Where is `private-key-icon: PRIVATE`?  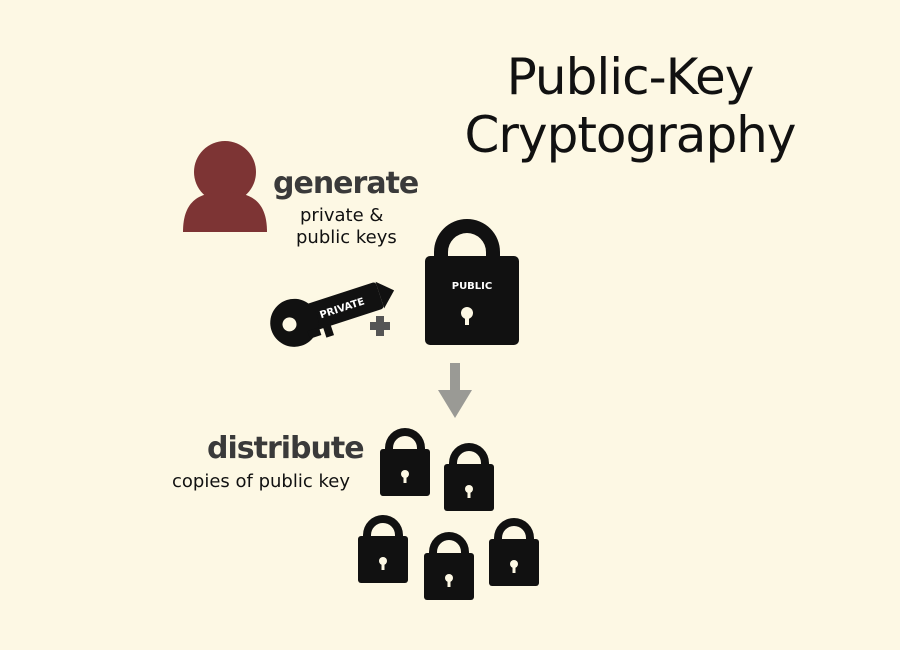
private-key-icon: PRIVATE is located at coordinates (332, 314).